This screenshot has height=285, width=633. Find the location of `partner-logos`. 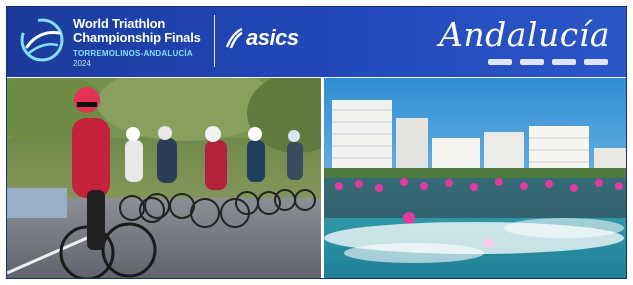

partner-logos is located at coordinates (548, 62).